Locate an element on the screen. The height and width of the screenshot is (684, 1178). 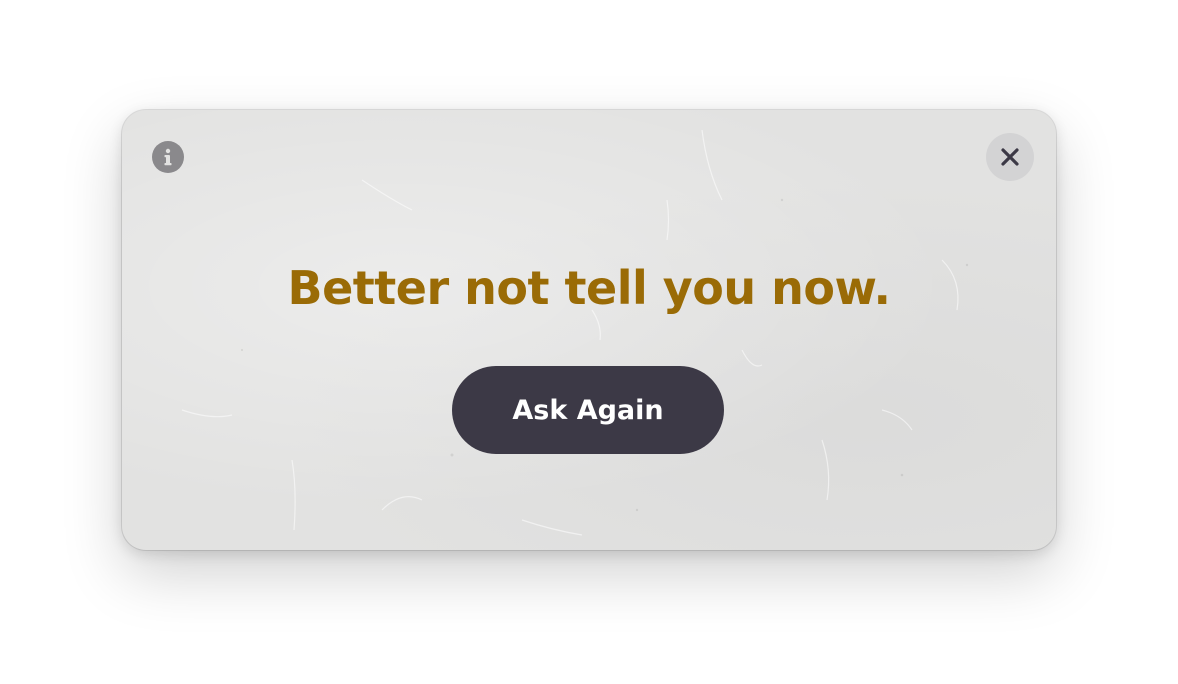
close-icon is located at coordinates (1010, 157).